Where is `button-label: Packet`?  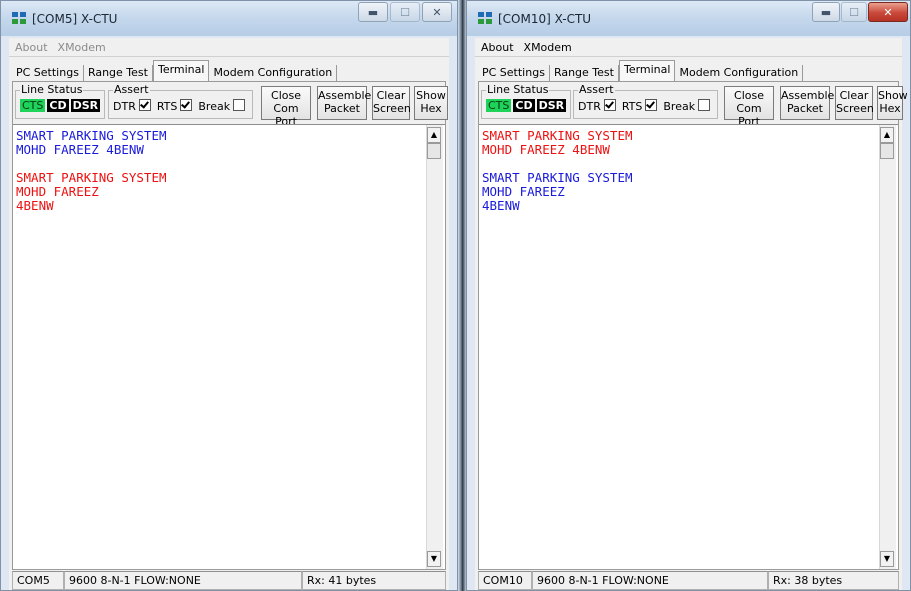
button-label: Packet is located at coordinates (805, 108).